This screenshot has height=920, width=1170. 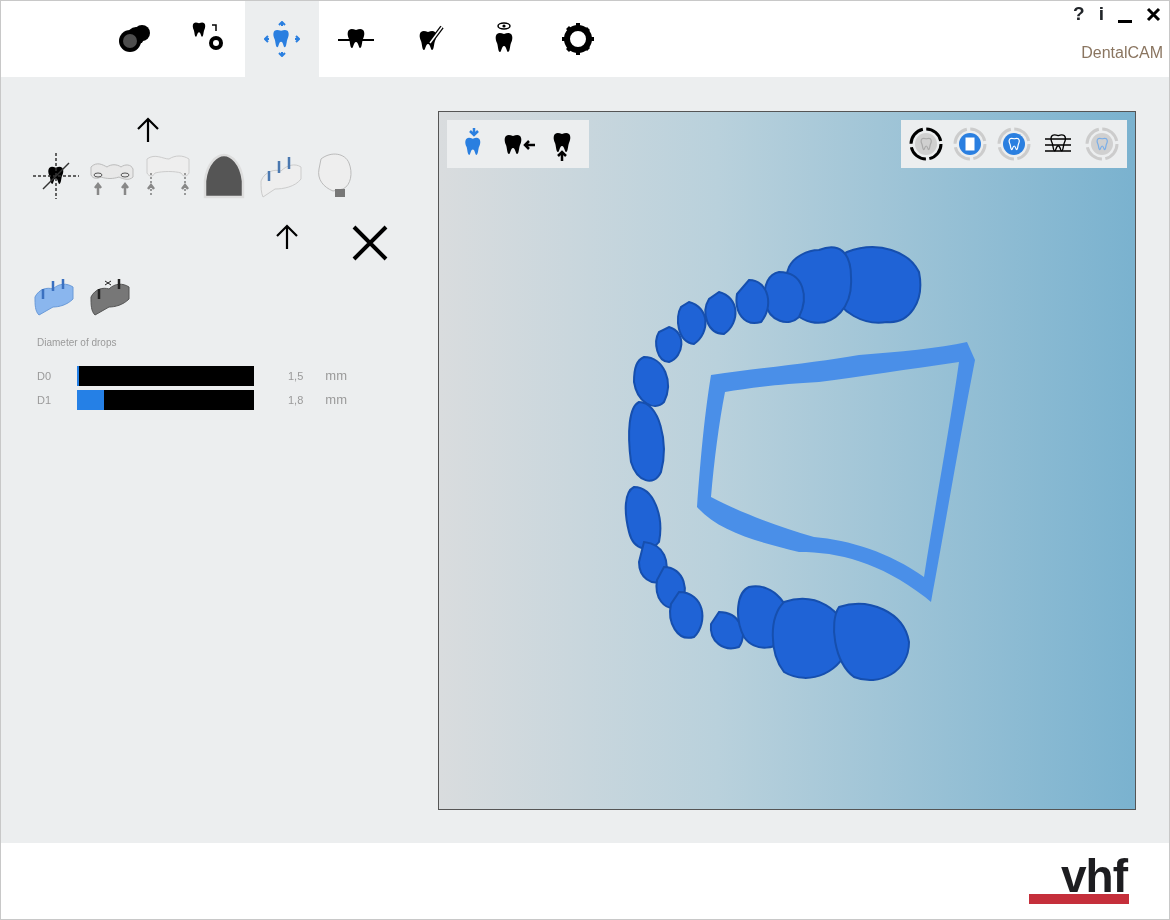 I want to click on slider-reading: 1,5, so click(x=296, y=376).